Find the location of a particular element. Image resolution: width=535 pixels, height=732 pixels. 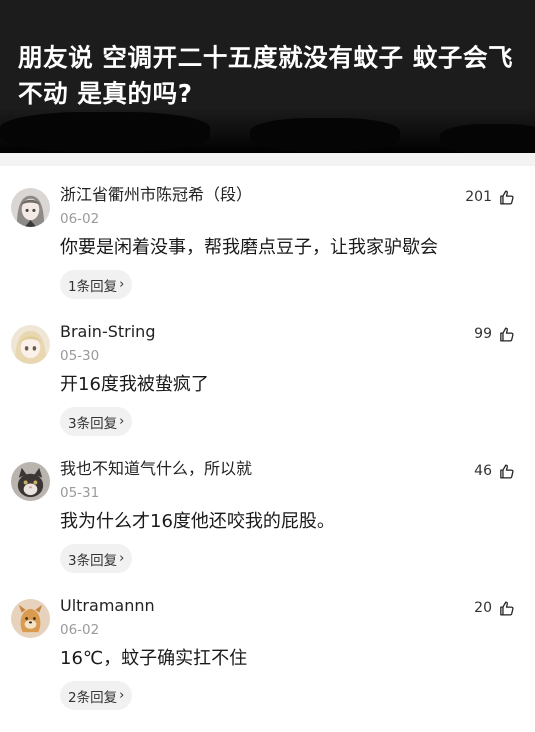

view-replies-button: 2条回复 › is located at coordinates (96, 695).